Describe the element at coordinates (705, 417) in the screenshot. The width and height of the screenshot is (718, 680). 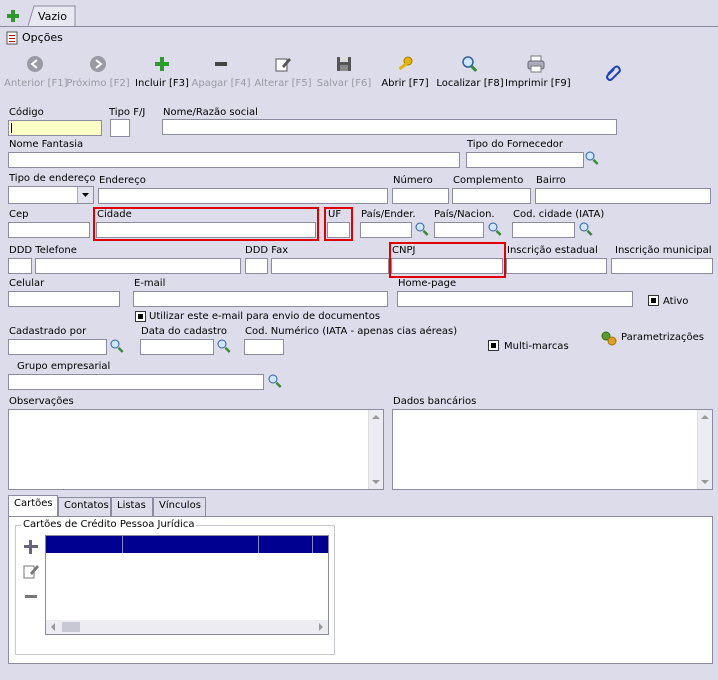
I see `scroll-up-icon` at that location.